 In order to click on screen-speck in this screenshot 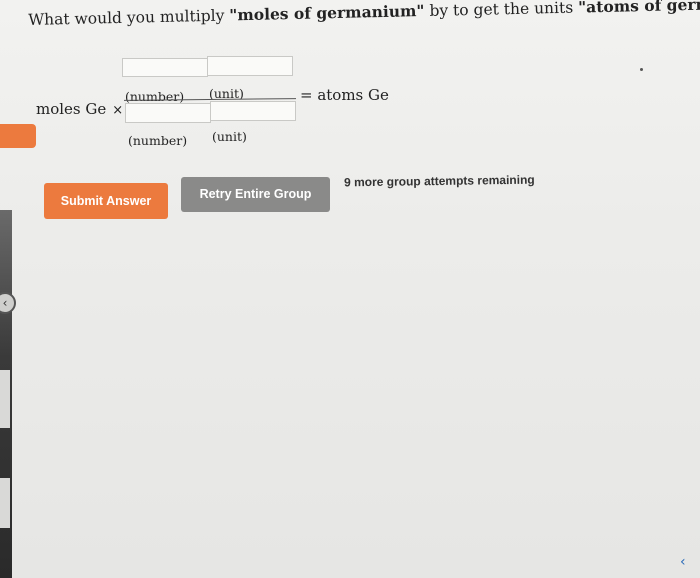, I will do `click(641, 69)`.